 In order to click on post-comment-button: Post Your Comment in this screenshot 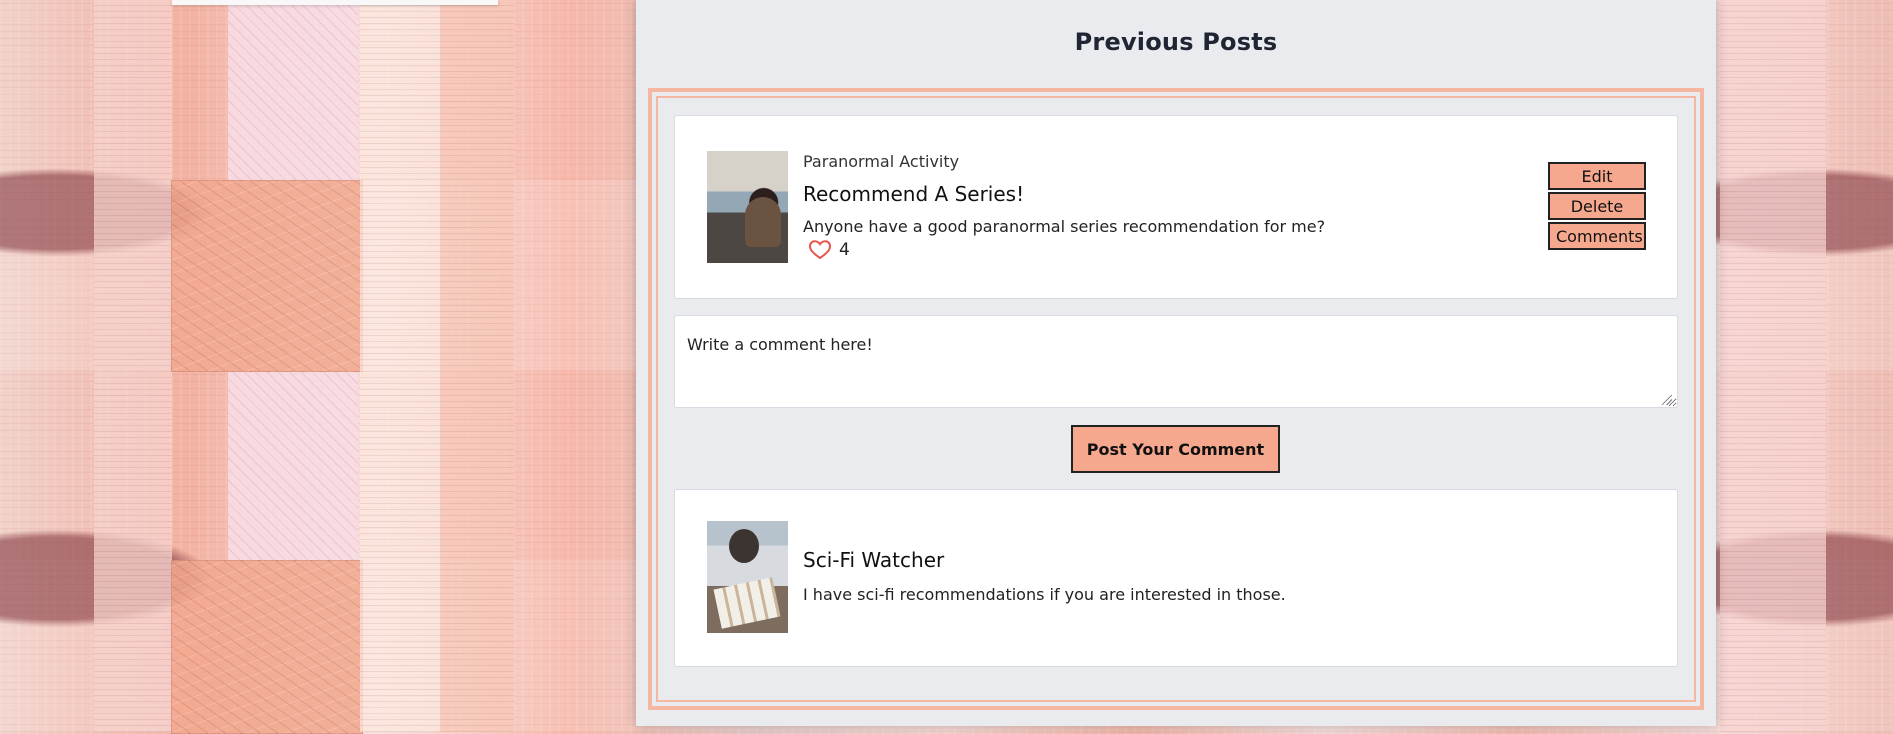, I will do `click(1175, 449)`.